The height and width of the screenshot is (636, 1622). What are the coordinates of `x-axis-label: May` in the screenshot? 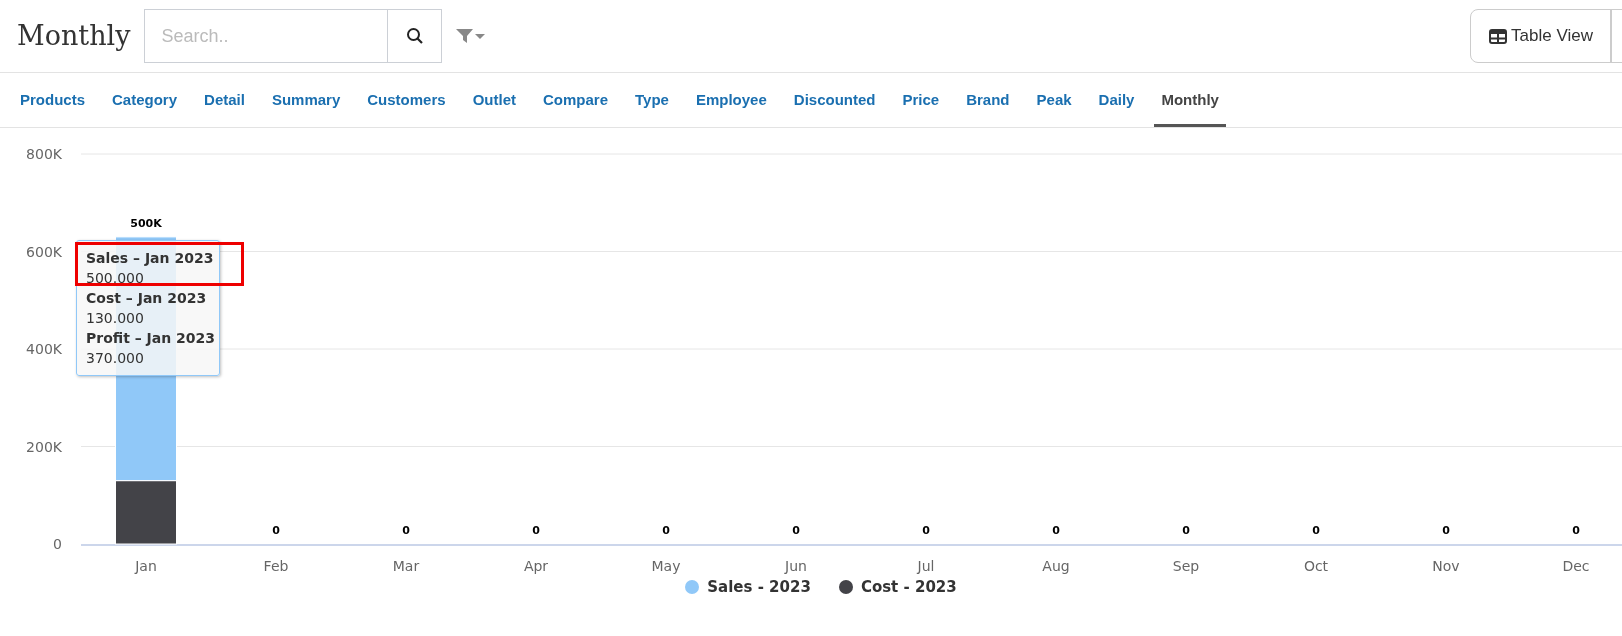 It's located at (666, 566).